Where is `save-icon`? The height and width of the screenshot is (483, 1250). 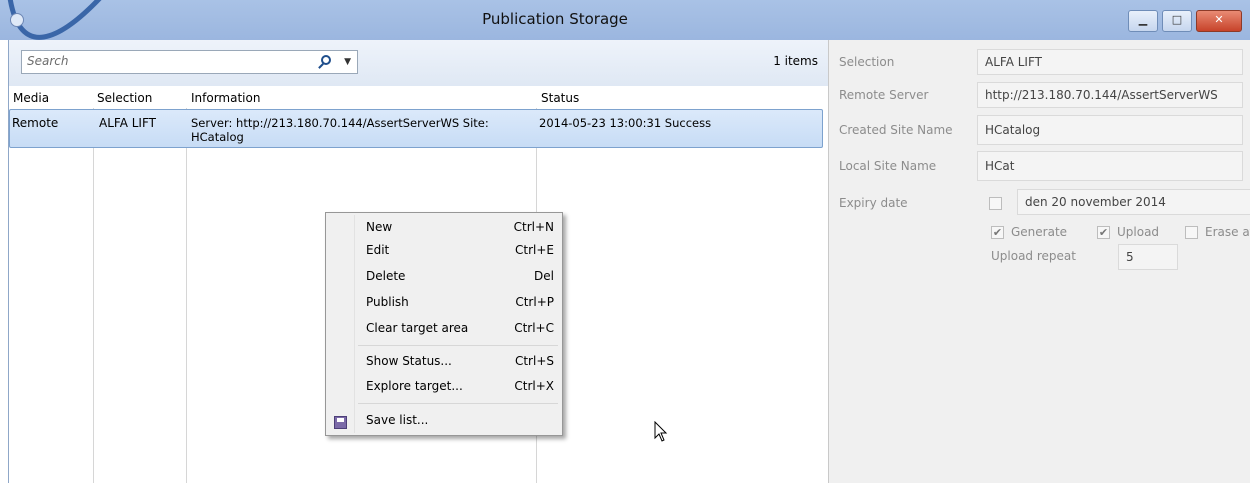
save-icon is located at coordinates (340, 422).